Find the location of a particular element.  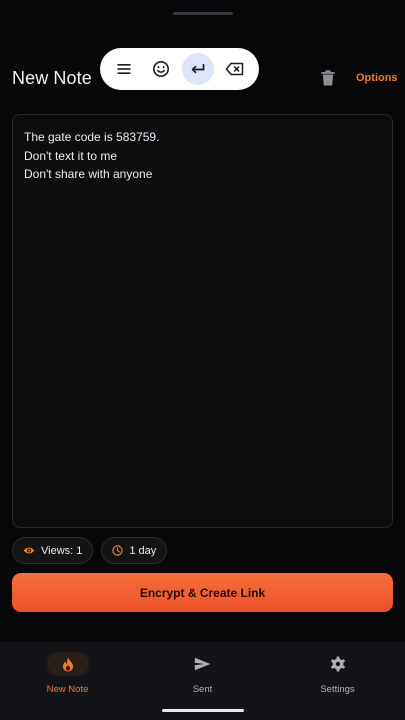

nav-item-settings: Settings is located at coordinates (337, 681).